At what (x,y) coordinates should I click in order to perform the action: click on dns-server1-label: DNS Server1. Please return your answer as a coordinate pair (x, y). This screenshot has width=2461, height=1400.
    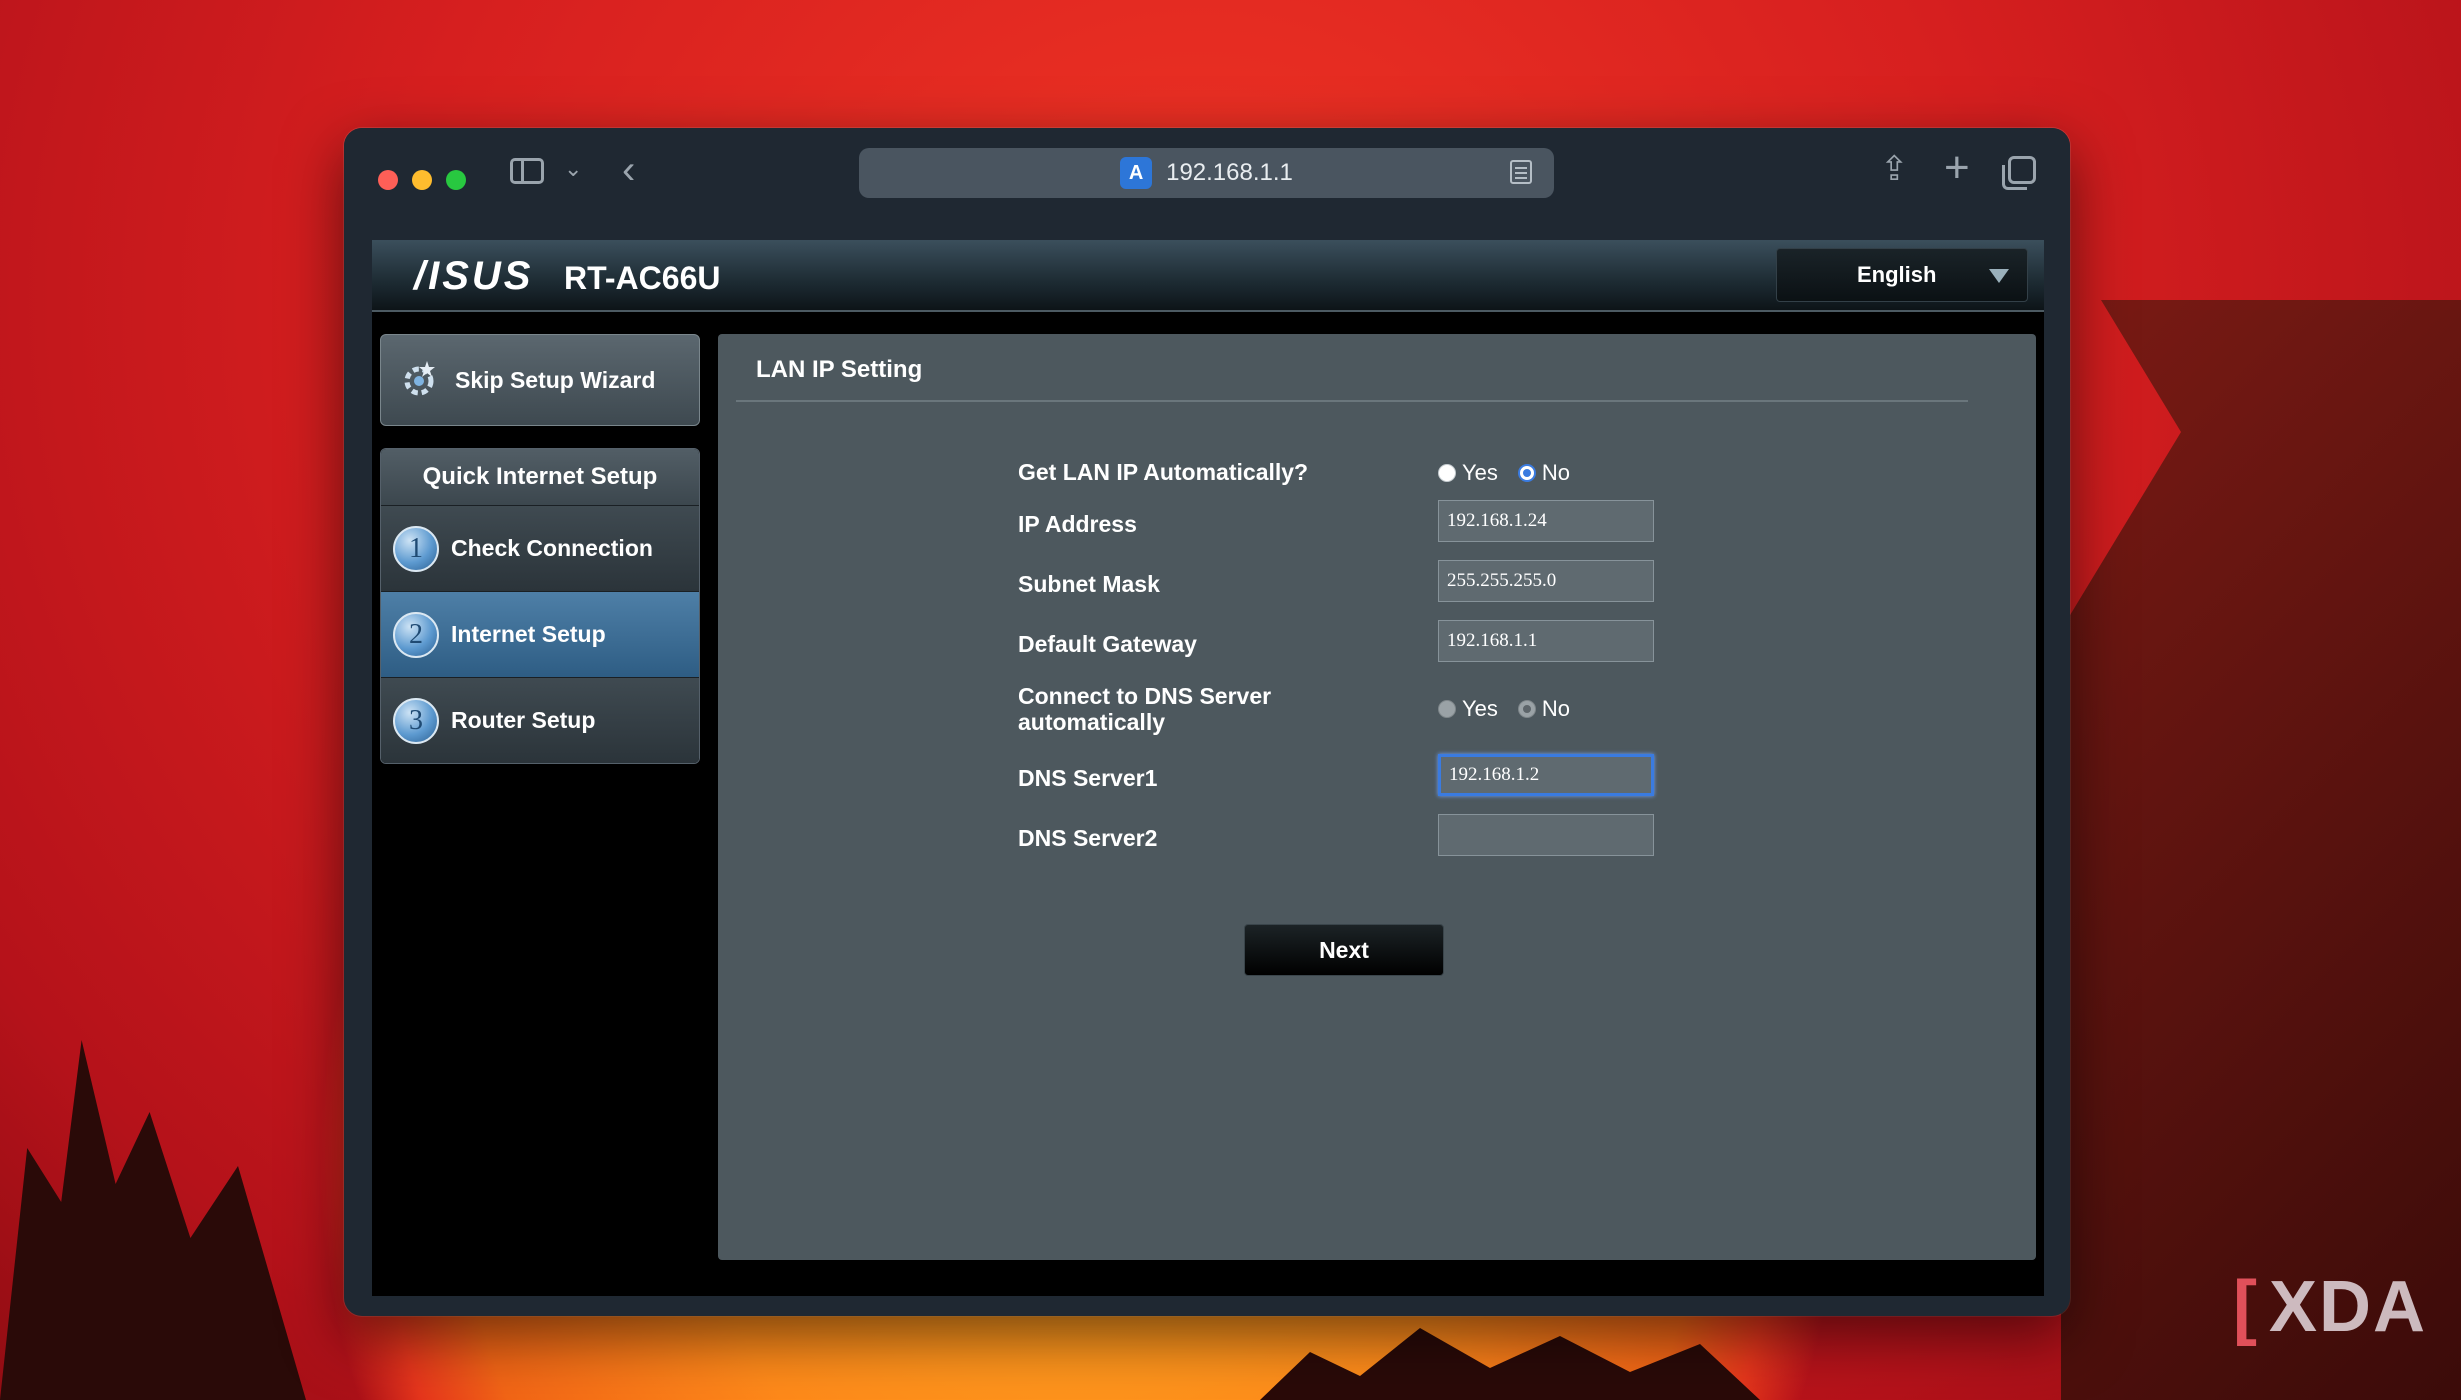
    Looking at the image, I should click on (1088, 778).